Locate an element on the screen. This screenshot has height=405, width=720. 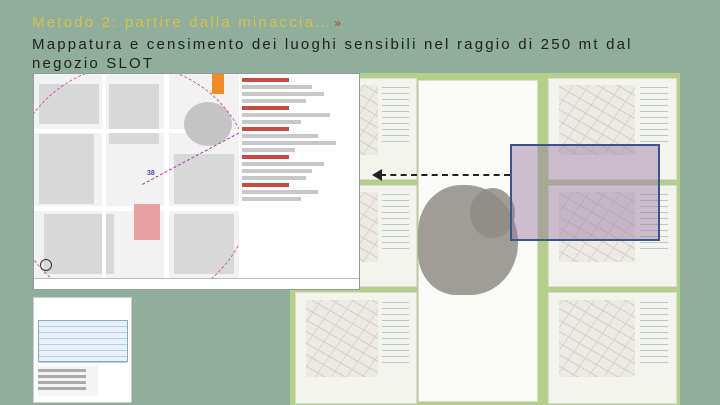
census-table is located at coordinates (83, 341).